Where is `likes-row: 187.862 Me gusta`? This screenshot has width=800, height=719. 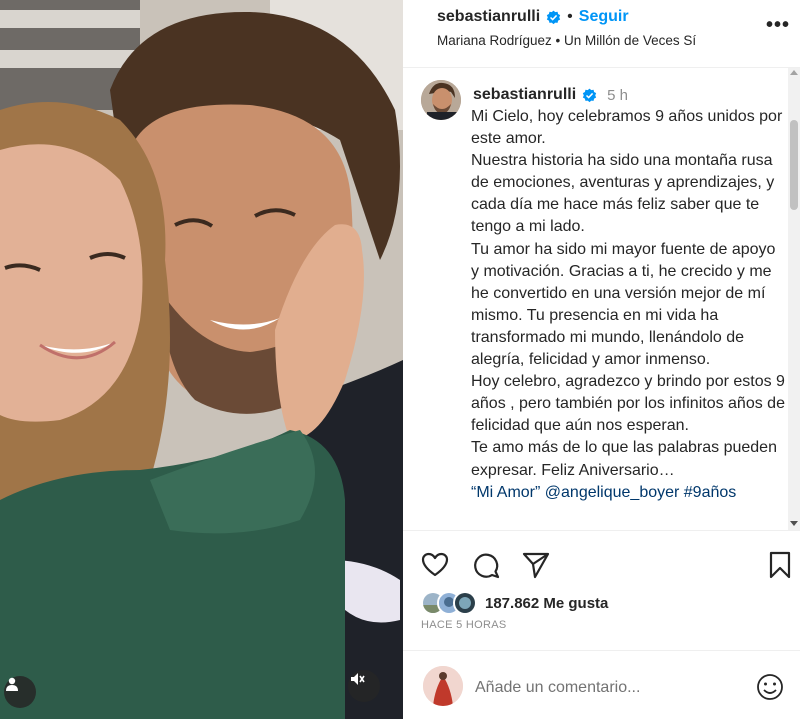 likes-row: 187.862 Me gusta is located at coordinates (514, 603).